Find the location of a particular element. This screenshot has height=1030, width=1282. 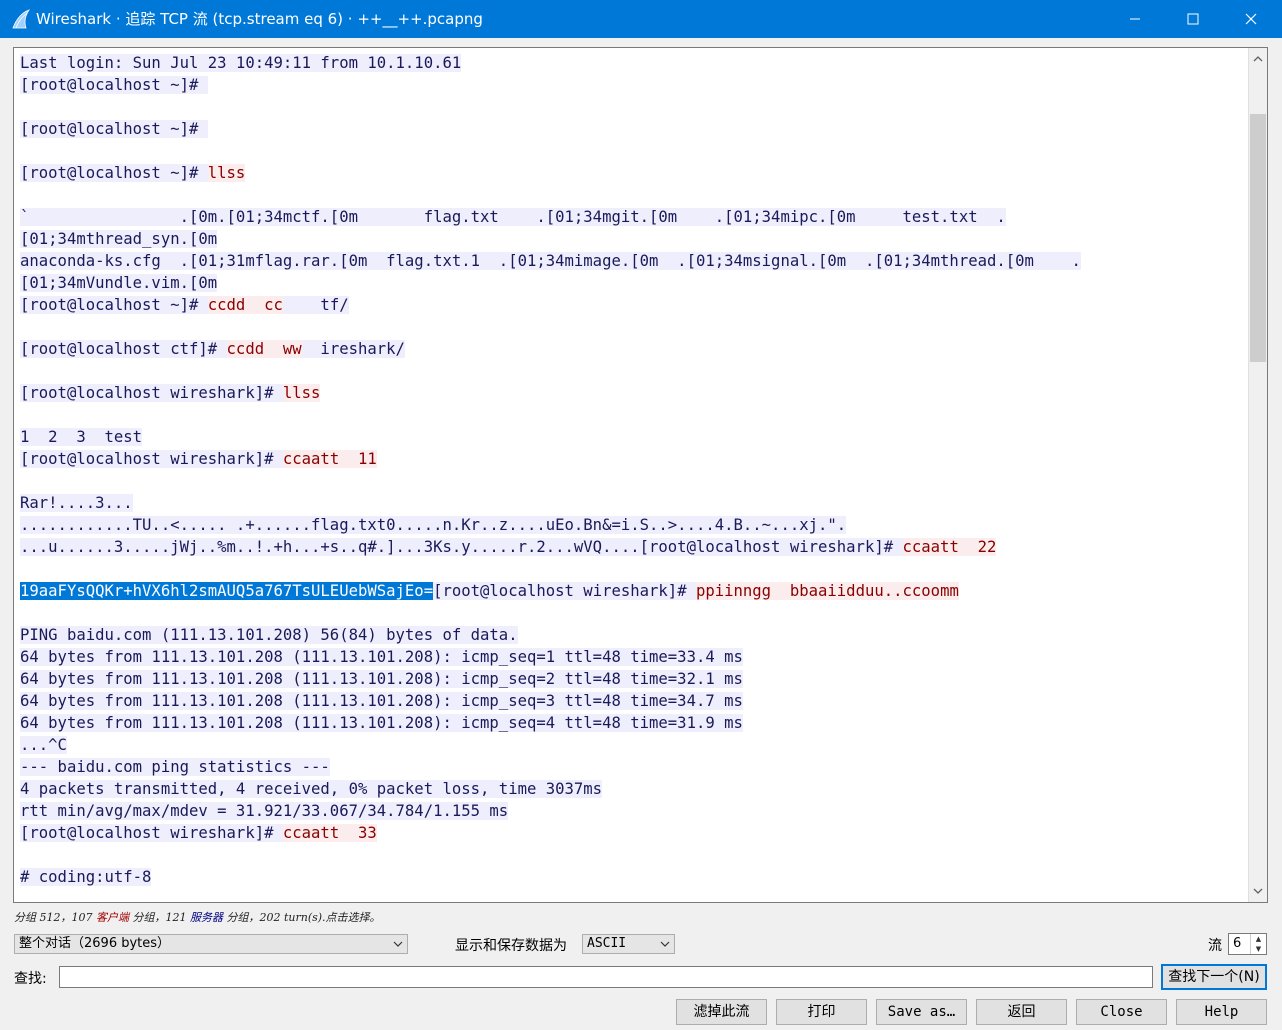

client-text: [01;34mVundle.vim.[0m is located at coordinates (119, 283).